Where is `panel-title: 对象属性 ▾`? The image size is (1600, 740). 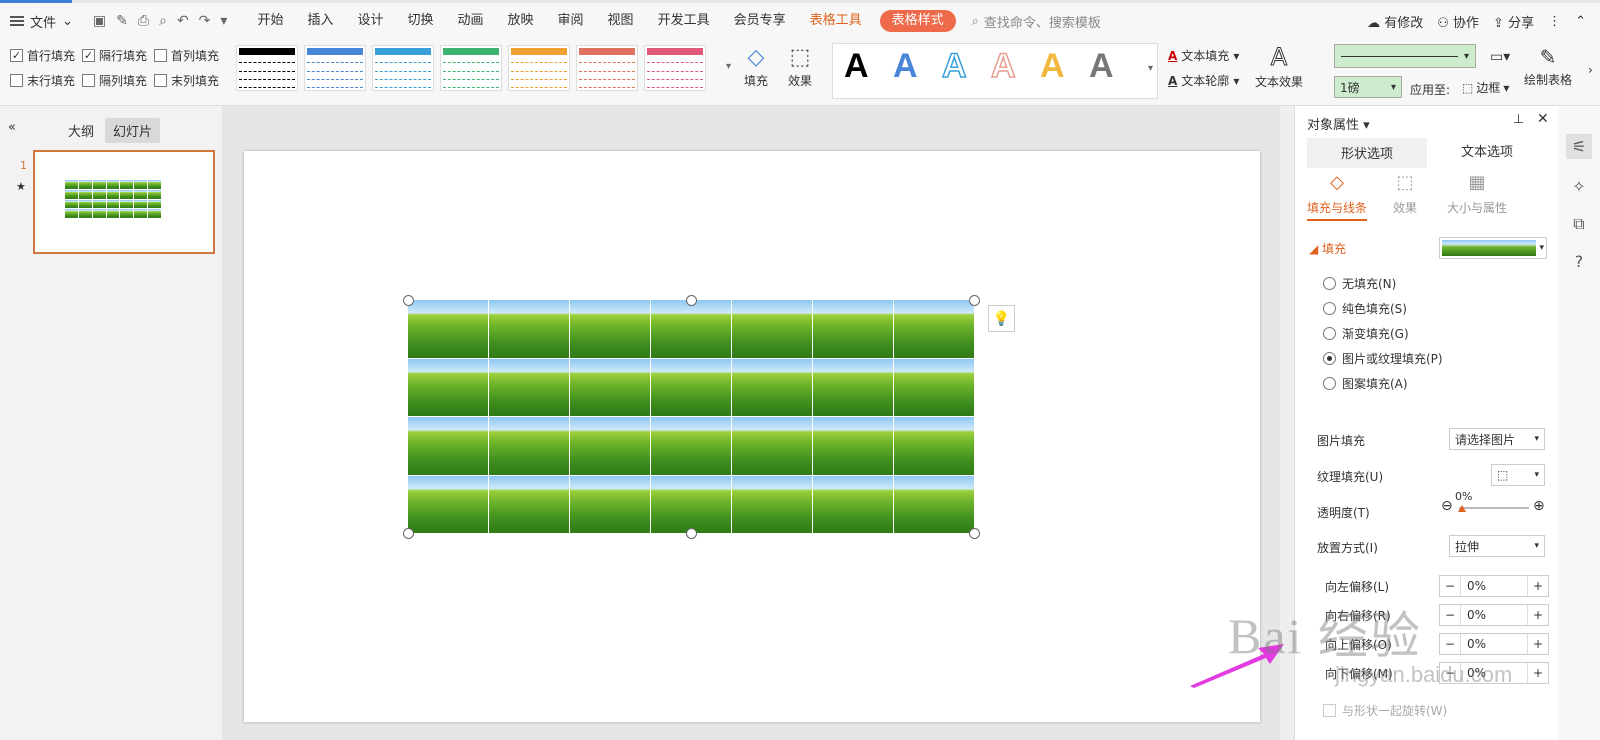 panel-title: 对象属性 ▾ is located at coordinates (1338, 123).